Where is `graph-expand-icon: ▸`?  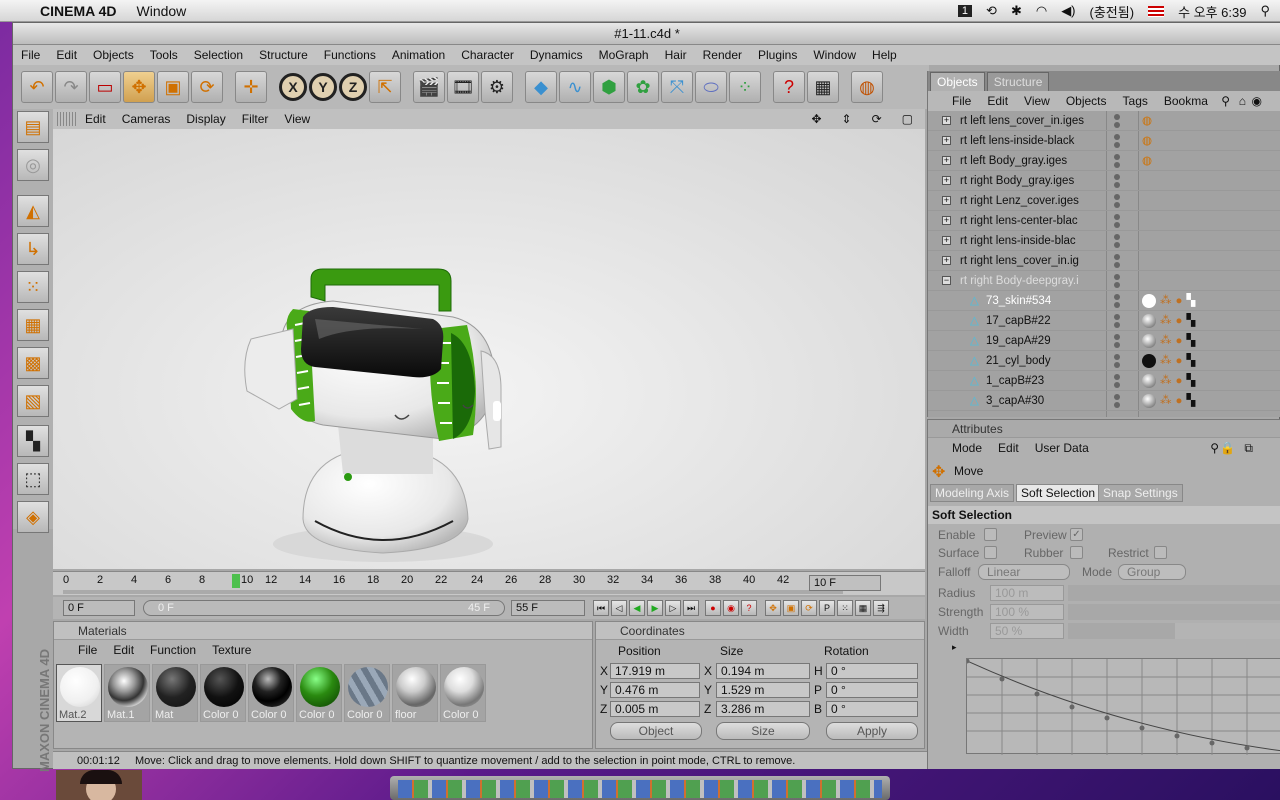 graph-expand-icon: ▸ is located at coordinates (954, 647).